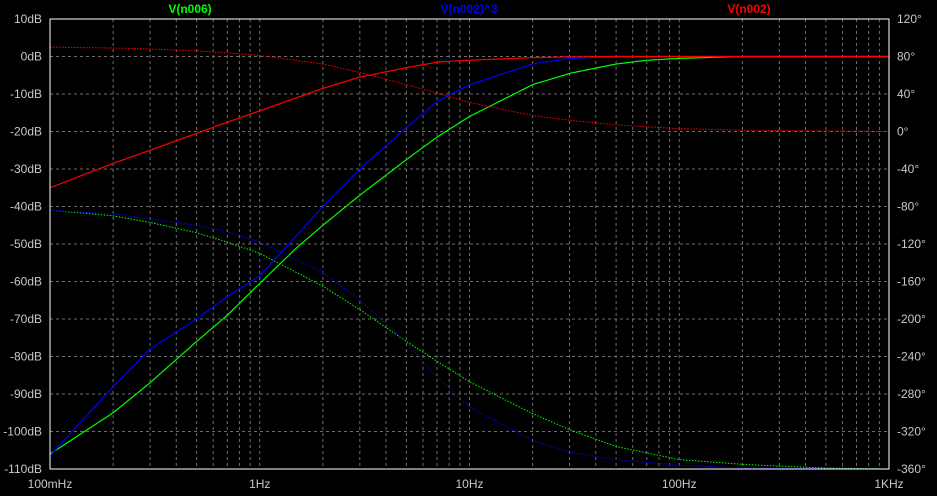 This screenshot has width=937, height=496. What do you see at coordinates (26, 94) in the screenshot?
I see `y-left-tick-label: -10dB` at bounding box center [26, 94].